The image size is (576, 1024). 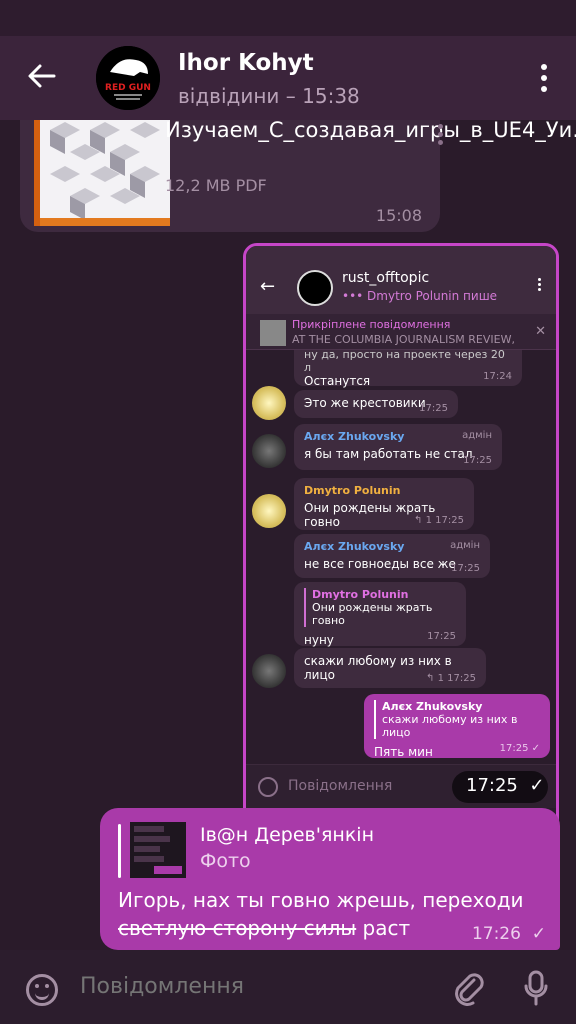 I want to click on embedded-message: Это же крестовики 17:25, so click(x=376, y=404).